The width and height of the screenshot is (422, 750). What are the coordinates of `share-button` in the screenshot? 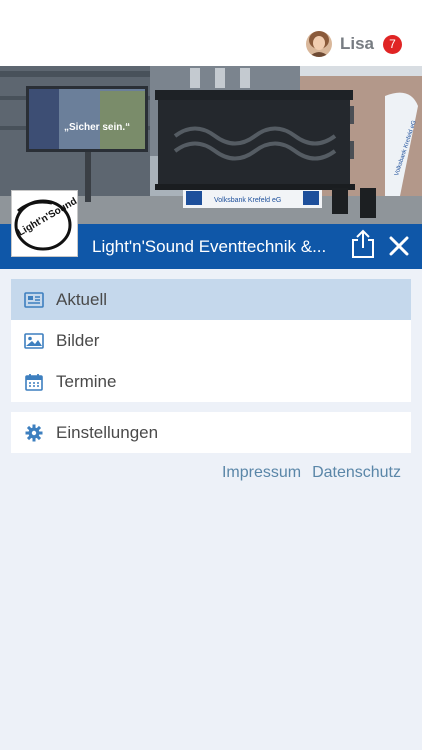 It's located at (363, 244).